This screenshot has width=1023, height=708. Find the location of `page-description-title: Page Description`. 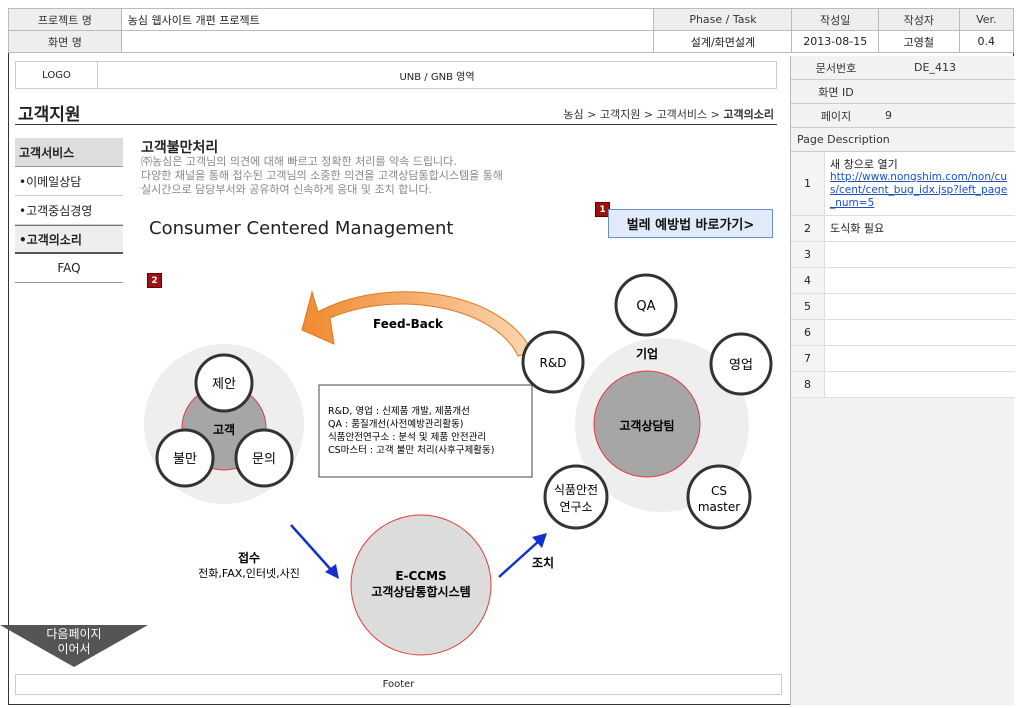

page-description-title: Page Description is located at coordinates (903, 140).